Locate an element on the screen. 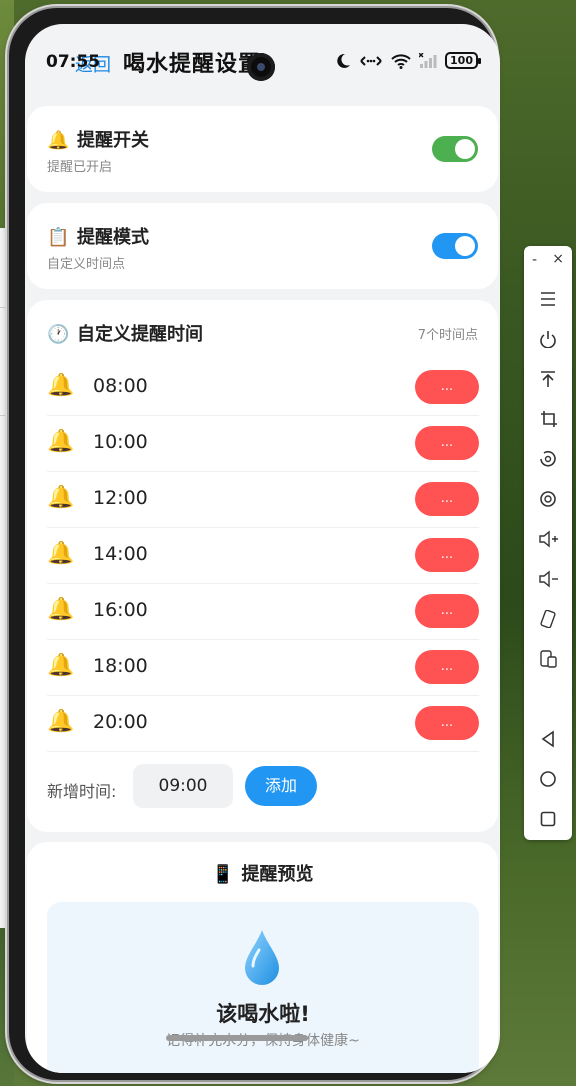 The height and width of the screenshot is (1086, 576). page-title: 喝水提醒设置 is located at coordinates (192, 64).